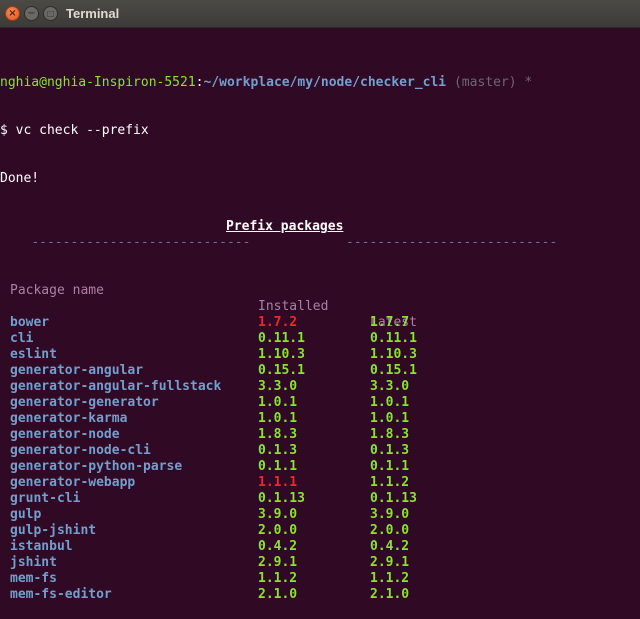 This screenshot has width=640, height=619. I want to click on package-name: generator-angular-fullstack, so click(116, 386).